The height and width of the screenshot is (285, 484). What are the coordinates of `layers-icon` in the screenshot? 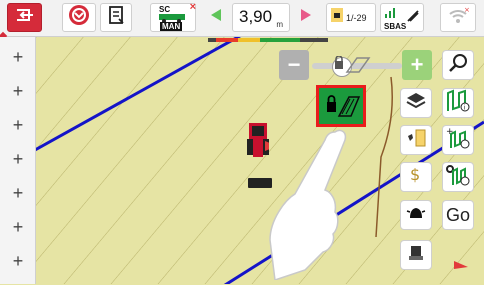 It's located at (416, 103).